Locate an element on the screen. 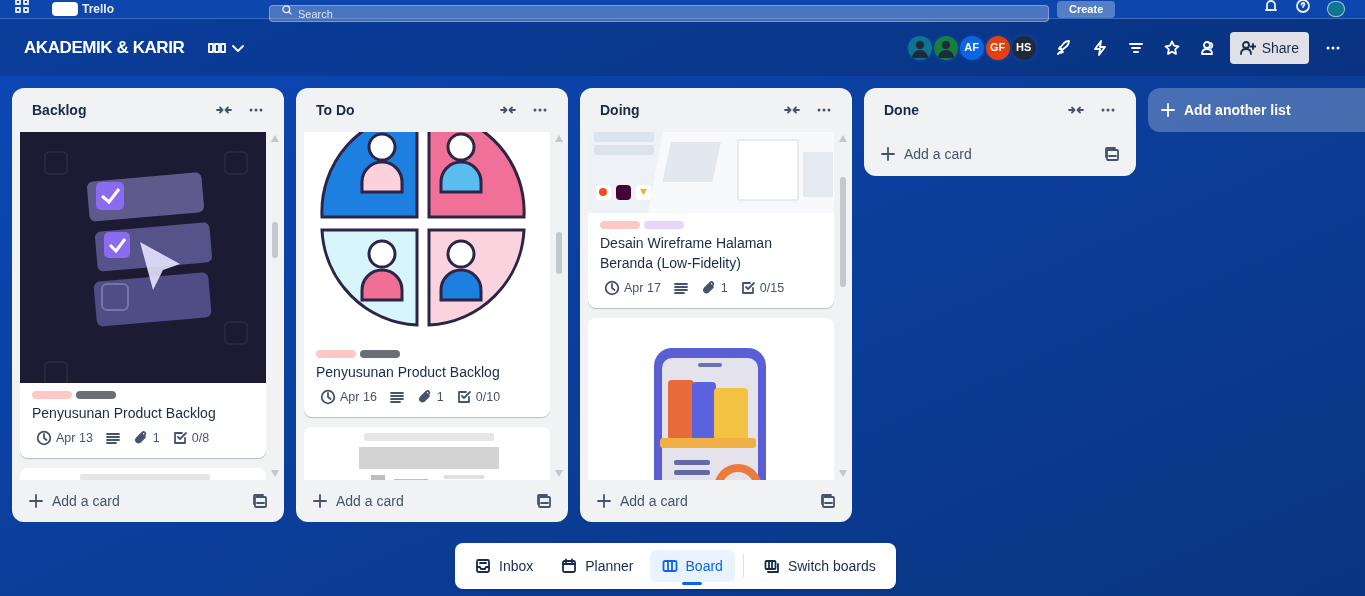 The image size is (1365, 596). list-title: Backlog is located at coordinates (59, 110).